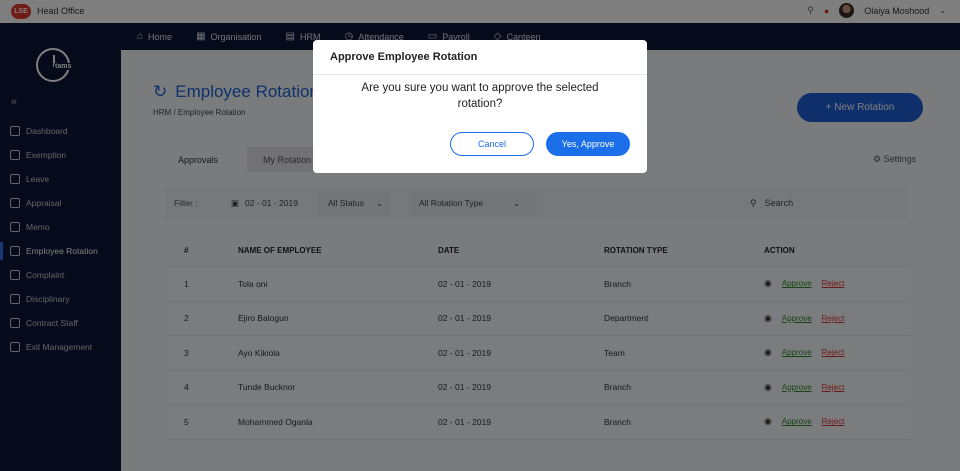 This screenshot has width=960, height=471. I want to click on confirm-approve-button: Yes, Approve, so click(588, 144).